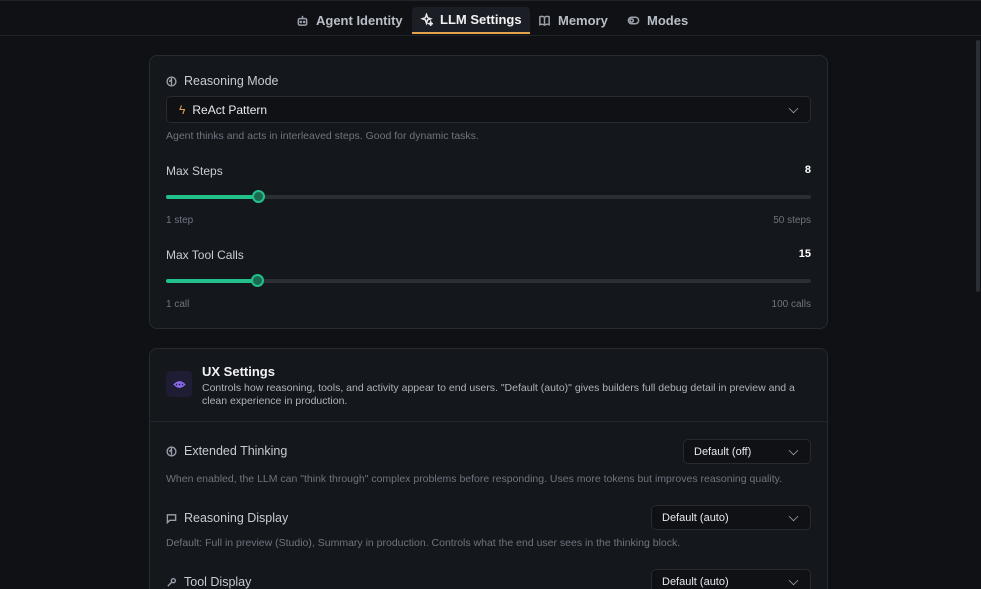  What do you see at coordinates (792, 220) in the screenshot?
I see `max-steps-max-label: 50 steps` at bounding box center [792, 220].